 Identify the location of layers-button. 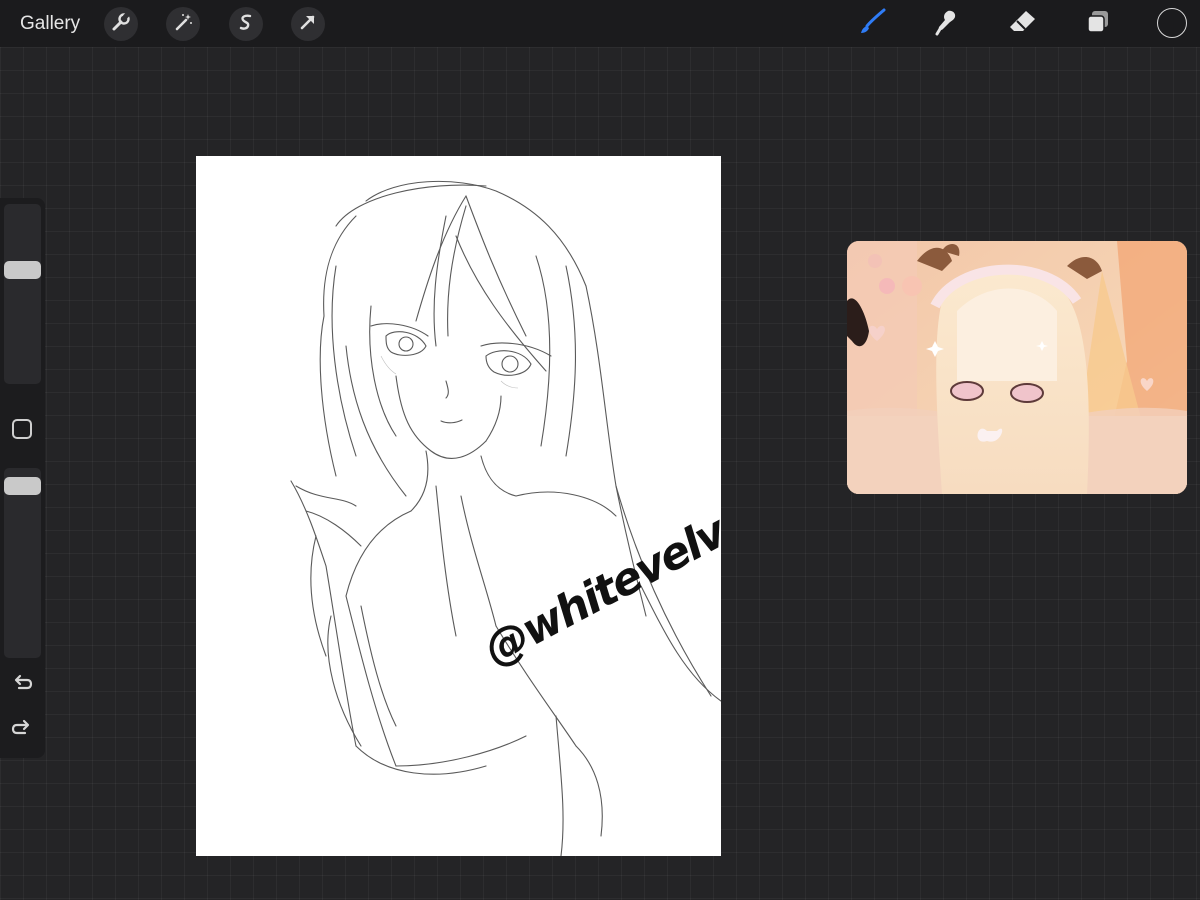
(1098, 24).